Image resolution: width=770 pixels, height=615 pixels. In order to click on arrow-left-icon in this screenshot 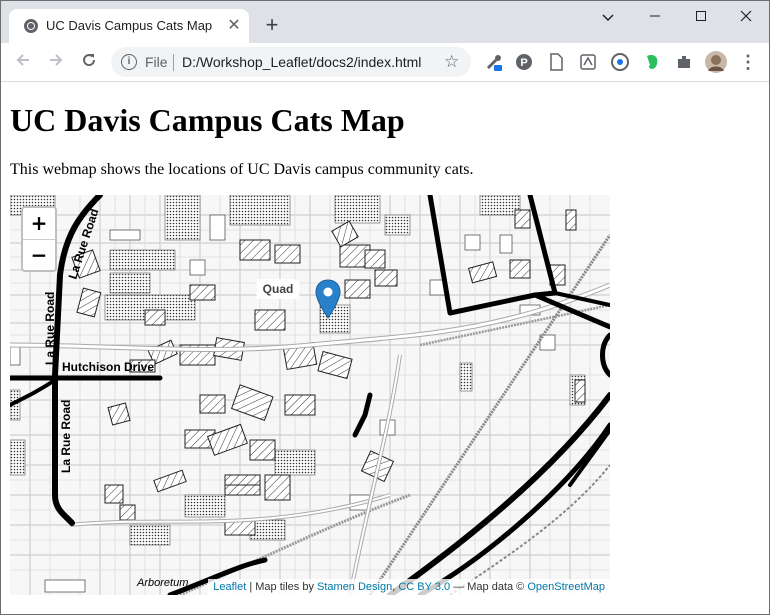, I will do `click(22, 60)`.